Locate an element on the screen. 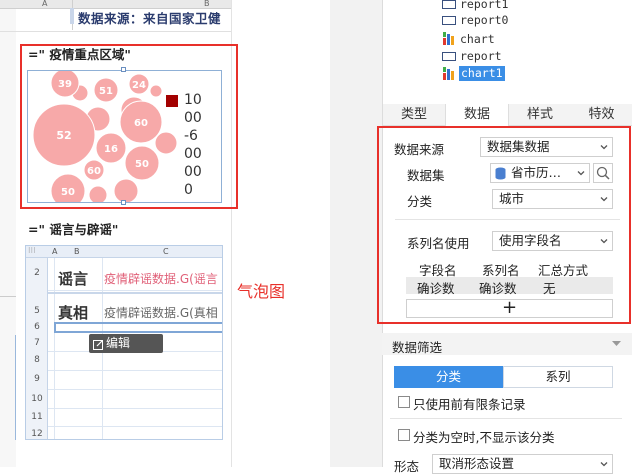 The height and width of the screenshot is (475, 632). only-first-label: 只使用前有限条记录 is located at coordinates (469, 404).